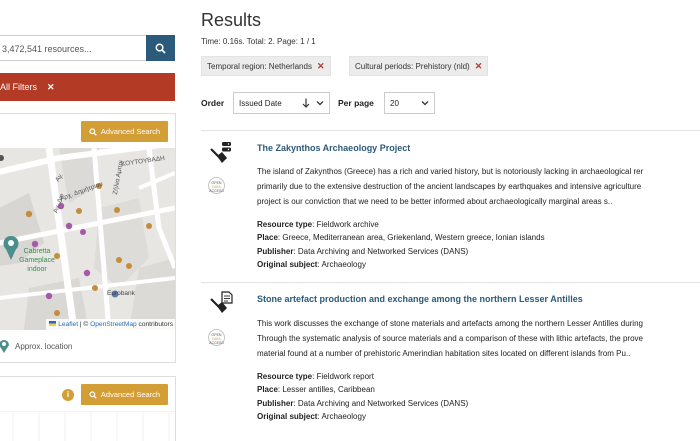 This screenshot has height=441, width=700. What do you see at coordinates (121, 293) in the screenshot?
I see `map-poi-label: Eurobank` at bounding box center [121, 293].